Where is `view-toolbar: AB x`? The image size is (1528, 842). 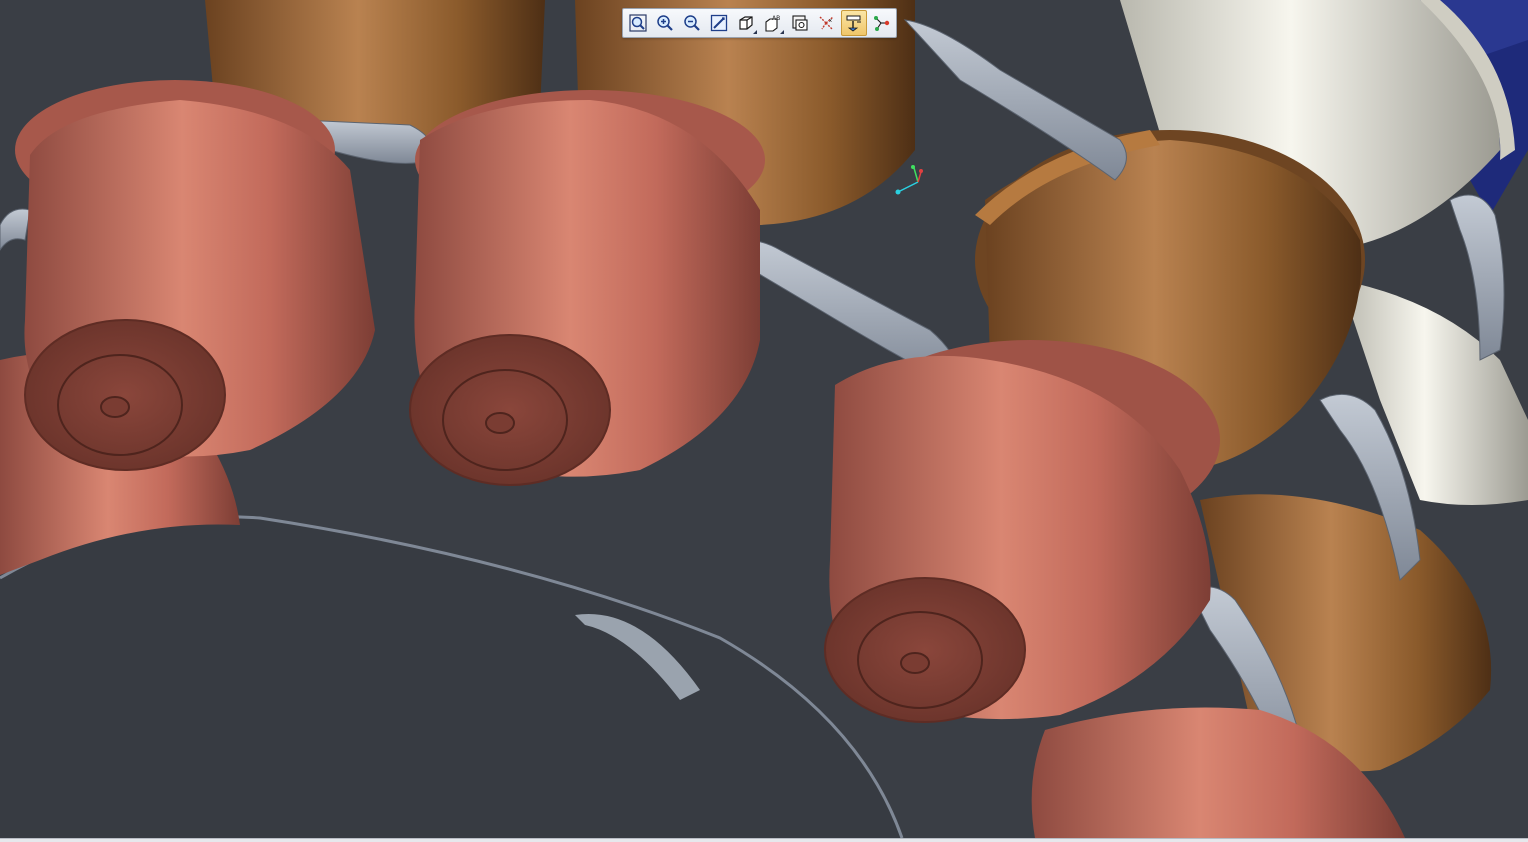
view-toolbar: AB x is located at coordinates (759, 23).